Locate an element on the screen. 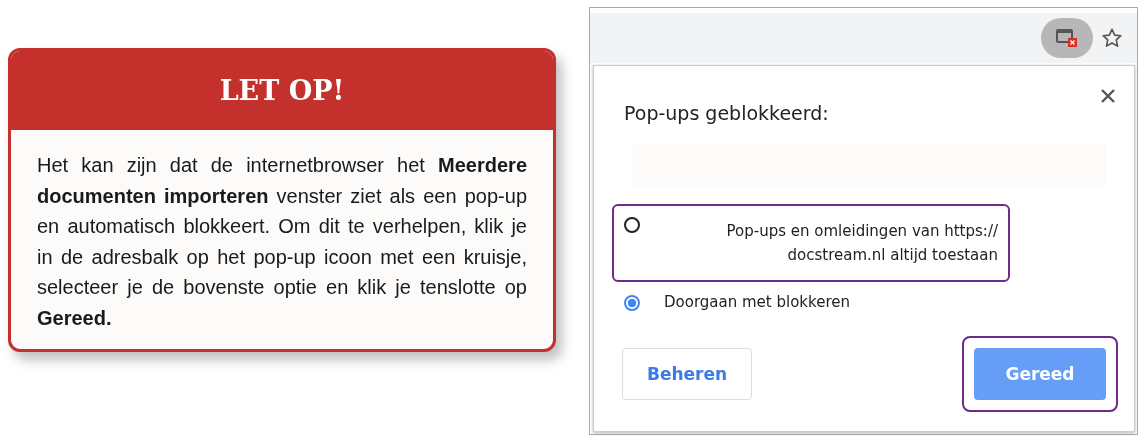 This screenshot has width=1142, height=442. notice-title: LET OP! is located at coordinates (282, 90).